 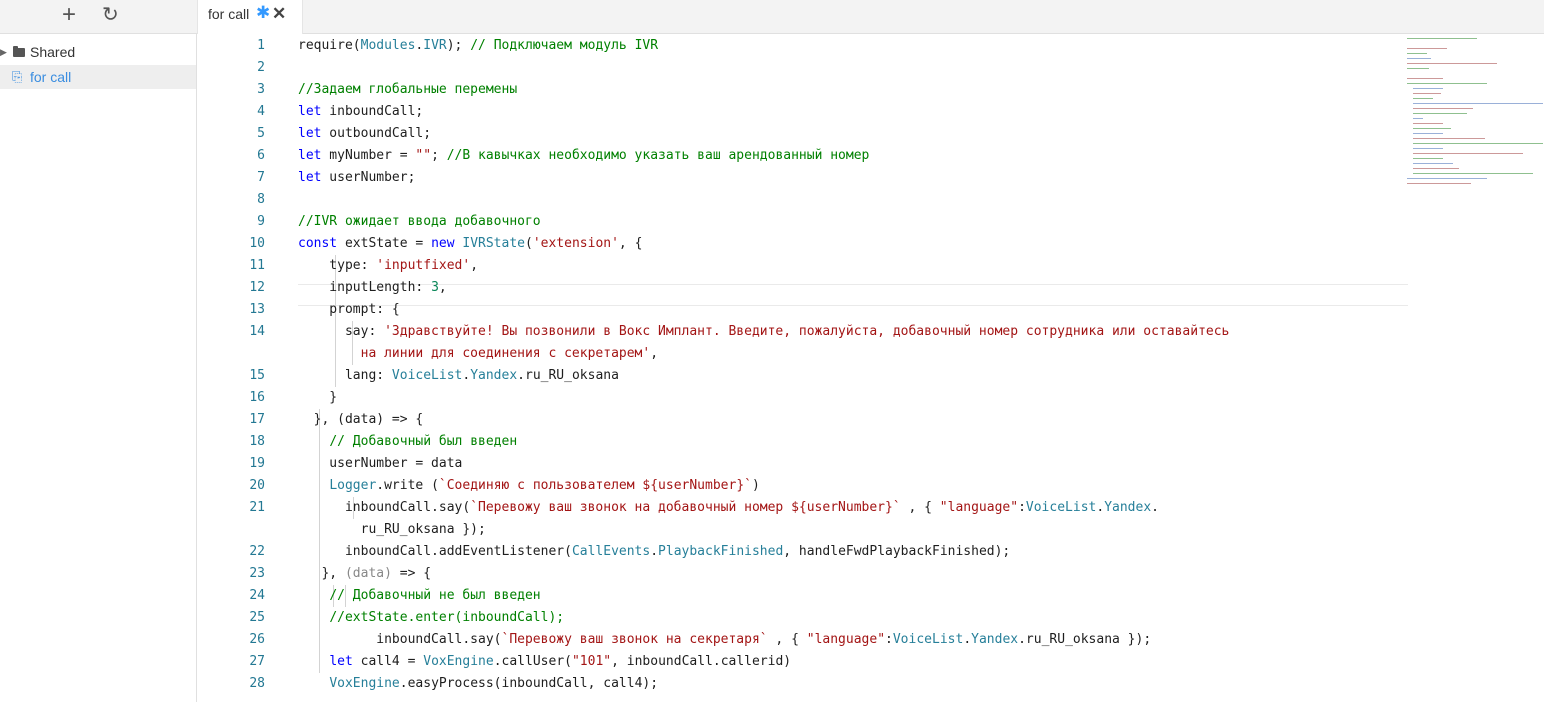 I want to click on code-line: inputLength: 3,, so click(x=372, y=288).